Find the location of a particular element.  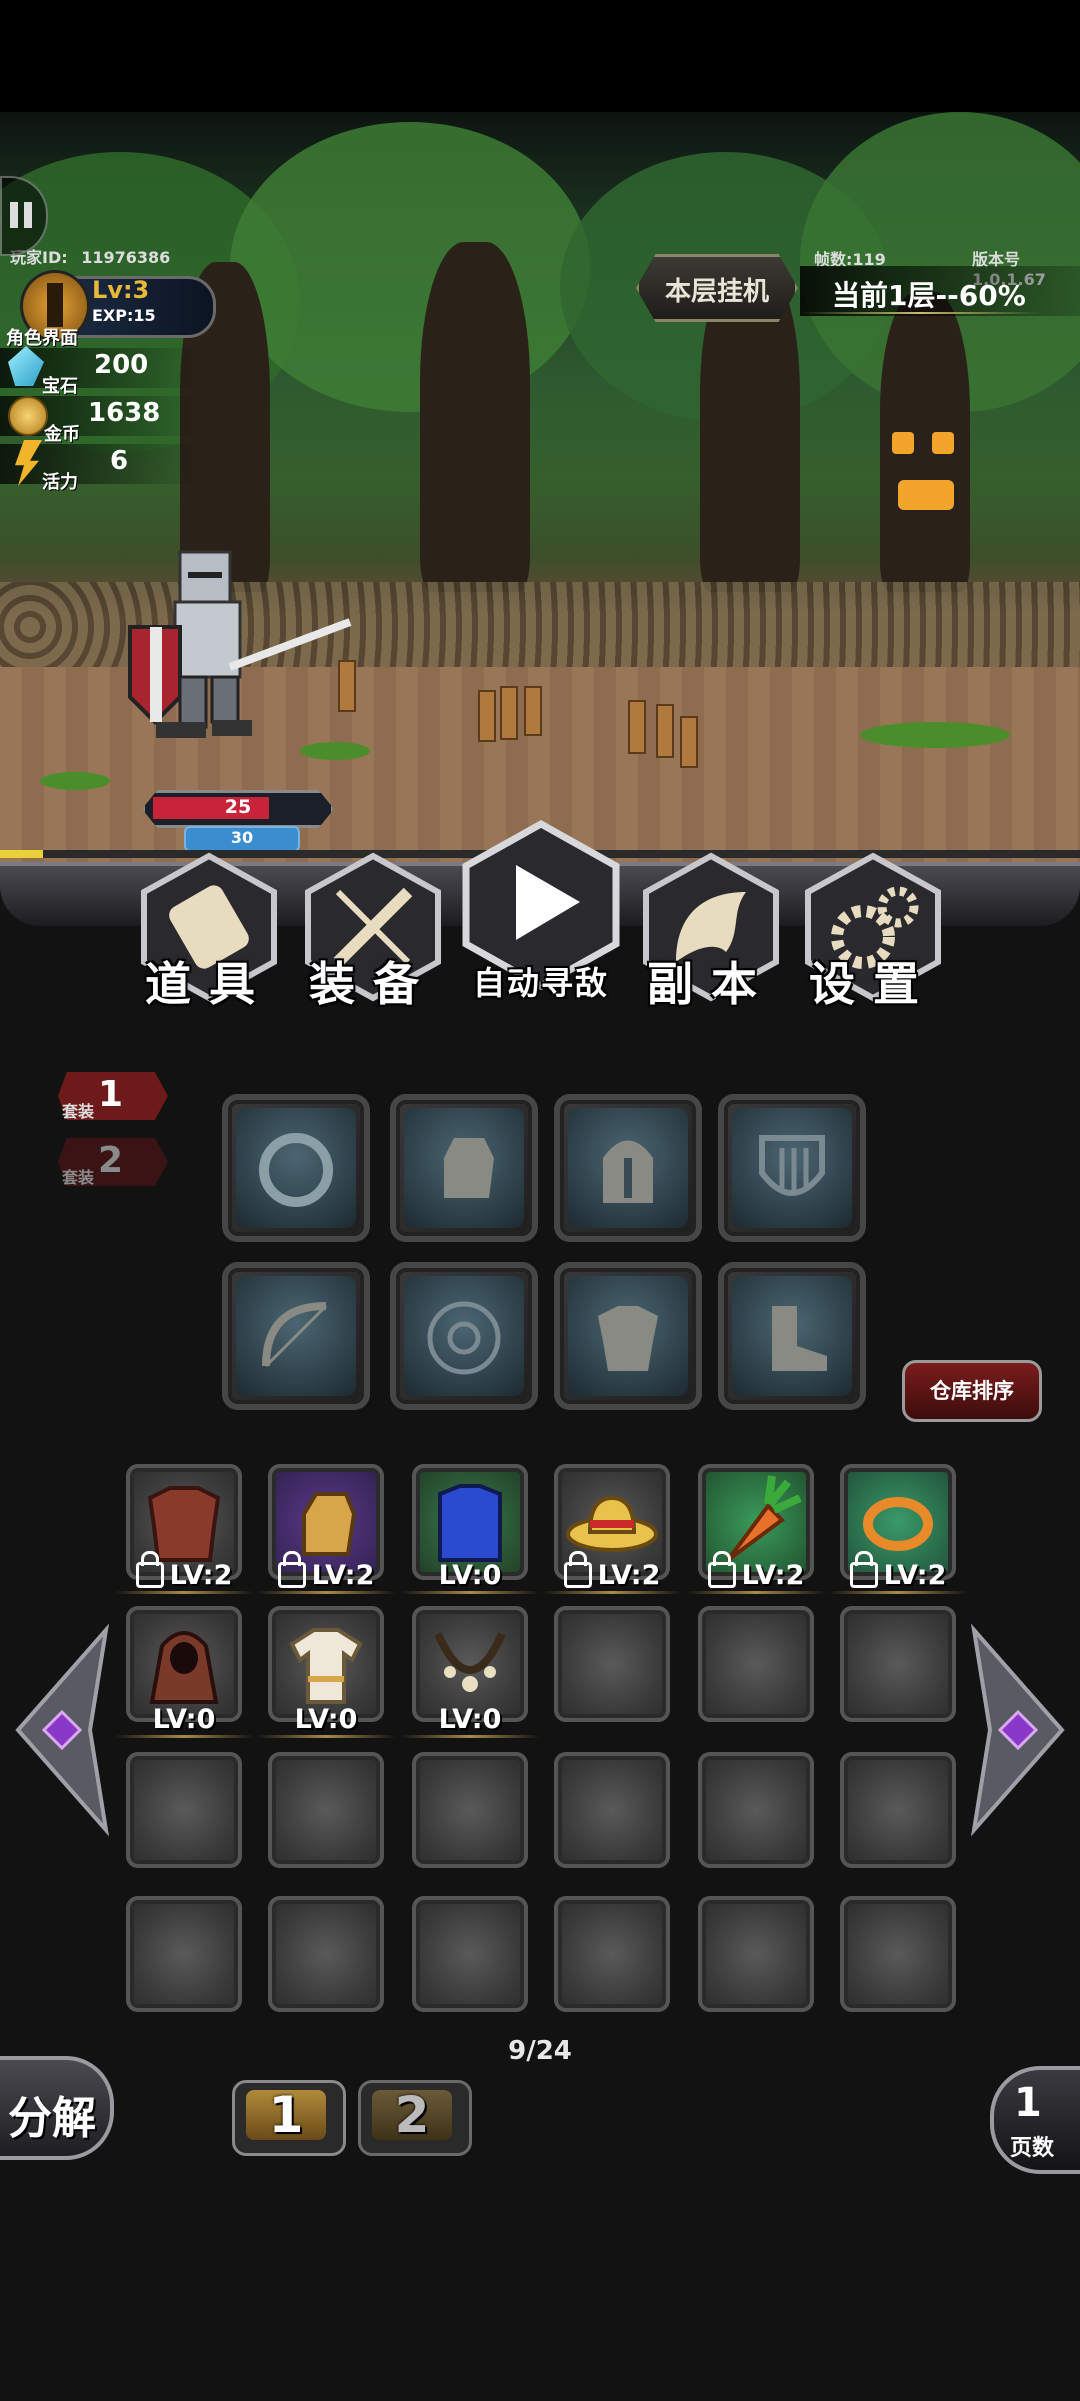

helmet-icon is located at coordinates (628, 1171).